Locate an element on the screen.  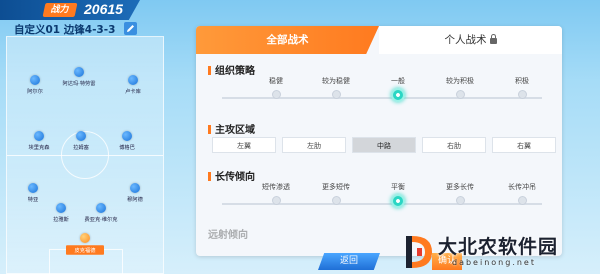
long-pass-slider: 短传渗透 更多短传 平衡 更多长传 长传冲吊 is located at coordinates (382, 197).